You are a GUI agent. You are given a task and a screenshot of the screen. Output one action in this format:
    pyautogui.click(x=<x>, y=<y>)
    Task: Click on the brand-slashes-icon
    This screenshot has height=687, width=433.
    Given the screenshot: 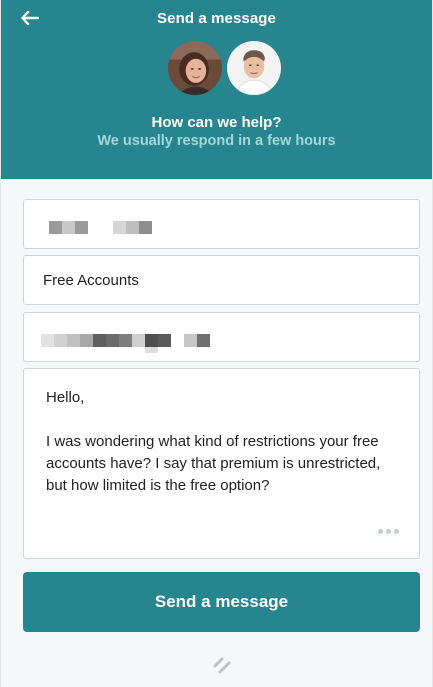 What is the action you would take?
    pyautogui.click(x=222, y=665)
    